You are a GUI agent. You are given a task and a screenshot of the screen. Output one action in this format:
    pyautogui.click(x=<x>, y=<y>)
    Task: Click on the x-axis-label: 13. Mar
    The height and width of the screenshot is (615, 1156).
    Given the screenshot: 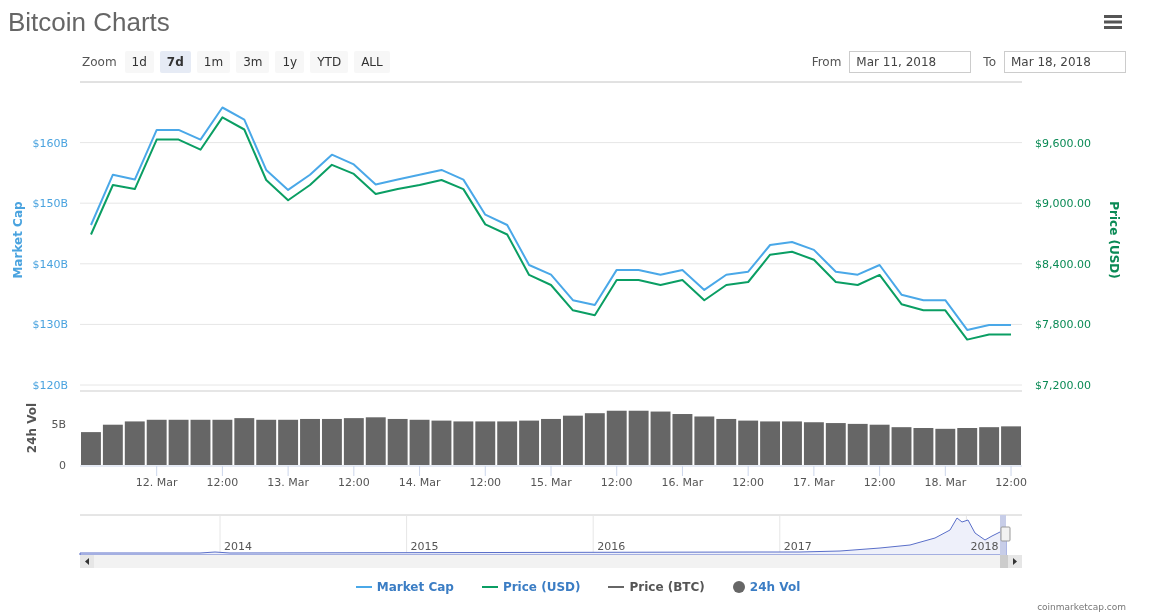 What is the action you would take?
    pyautogui.click(x=288, y=482)
    